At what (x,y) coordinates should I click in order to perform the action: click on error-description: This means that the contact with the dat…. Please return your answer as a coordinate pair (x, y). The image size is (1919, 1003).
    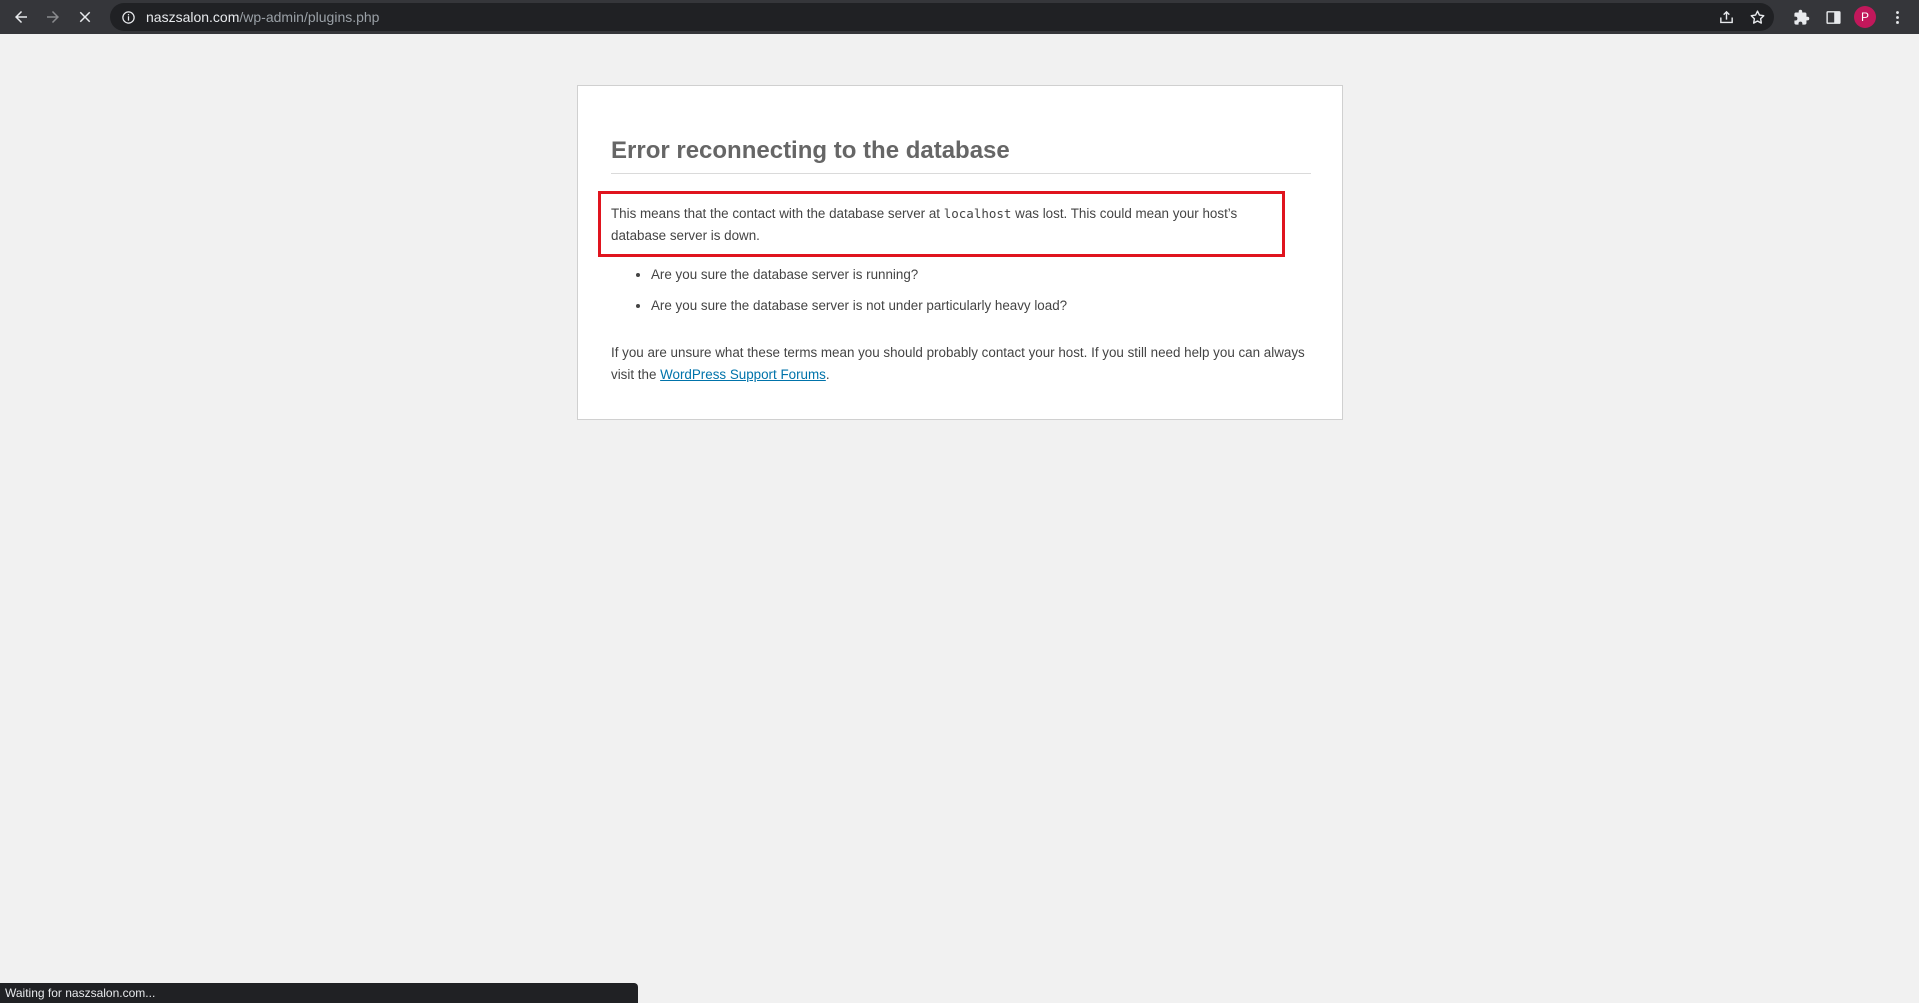
    Looking at the image, I should click on (941, 224).